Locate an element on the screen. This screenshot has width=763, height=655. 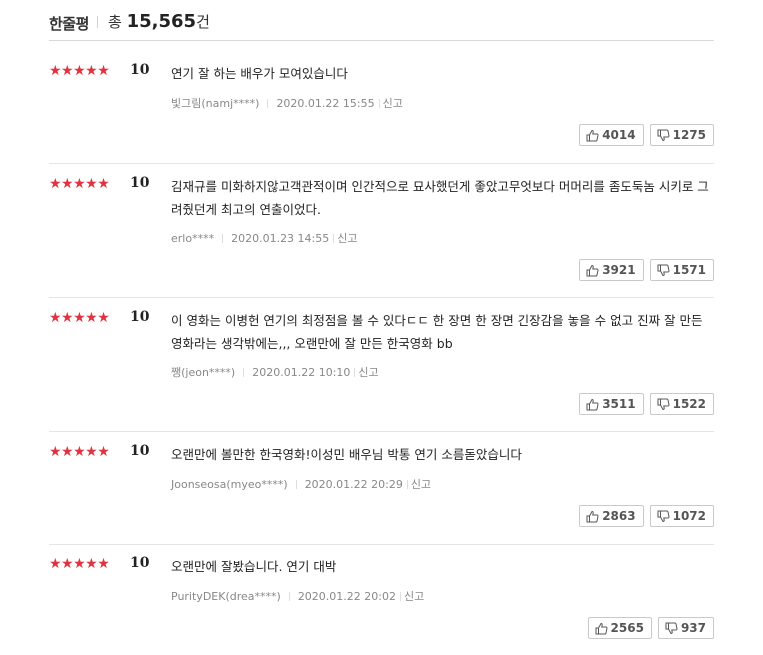
user-name: erlo**** is located at coordinates (192, 238).